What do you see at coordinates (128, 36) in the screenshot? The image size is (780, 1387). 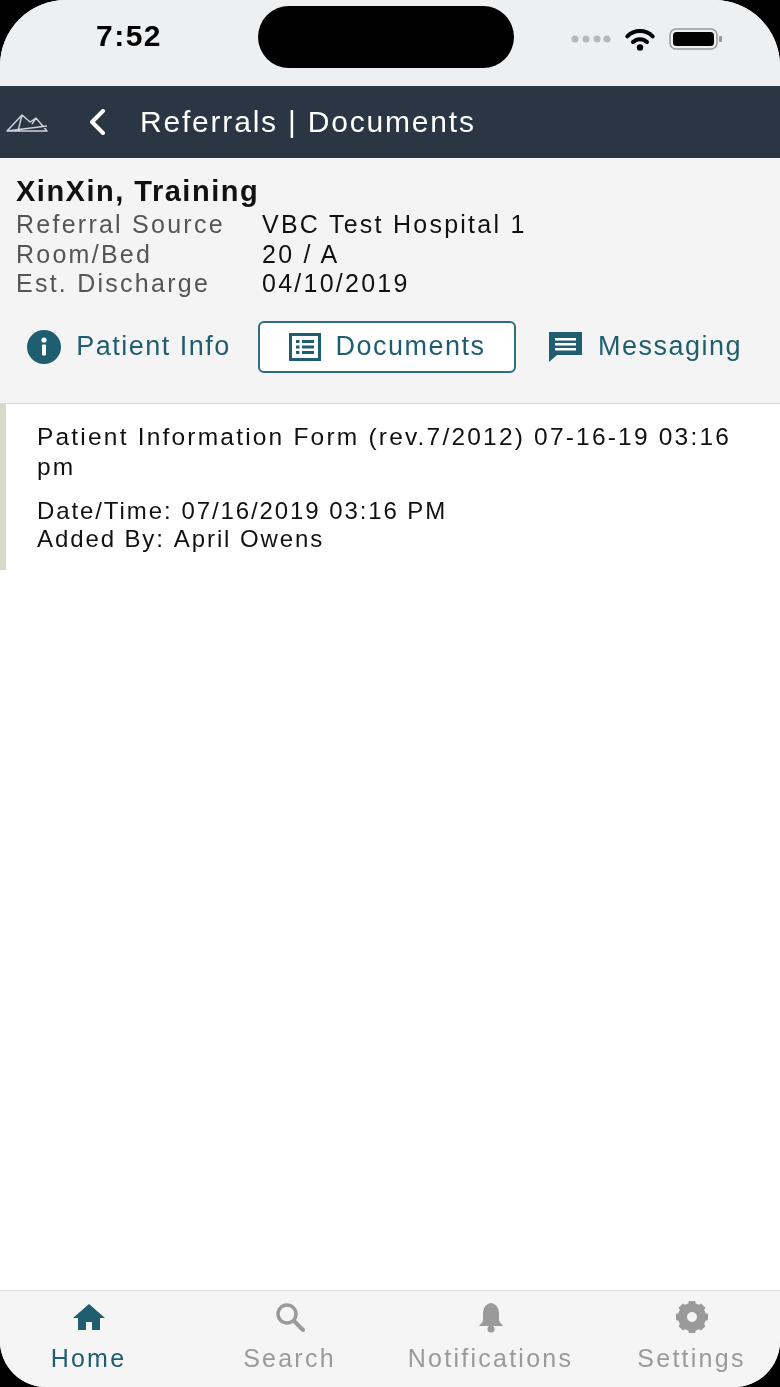 I see `status-time: 7:52` at bounding box center [128, 36].